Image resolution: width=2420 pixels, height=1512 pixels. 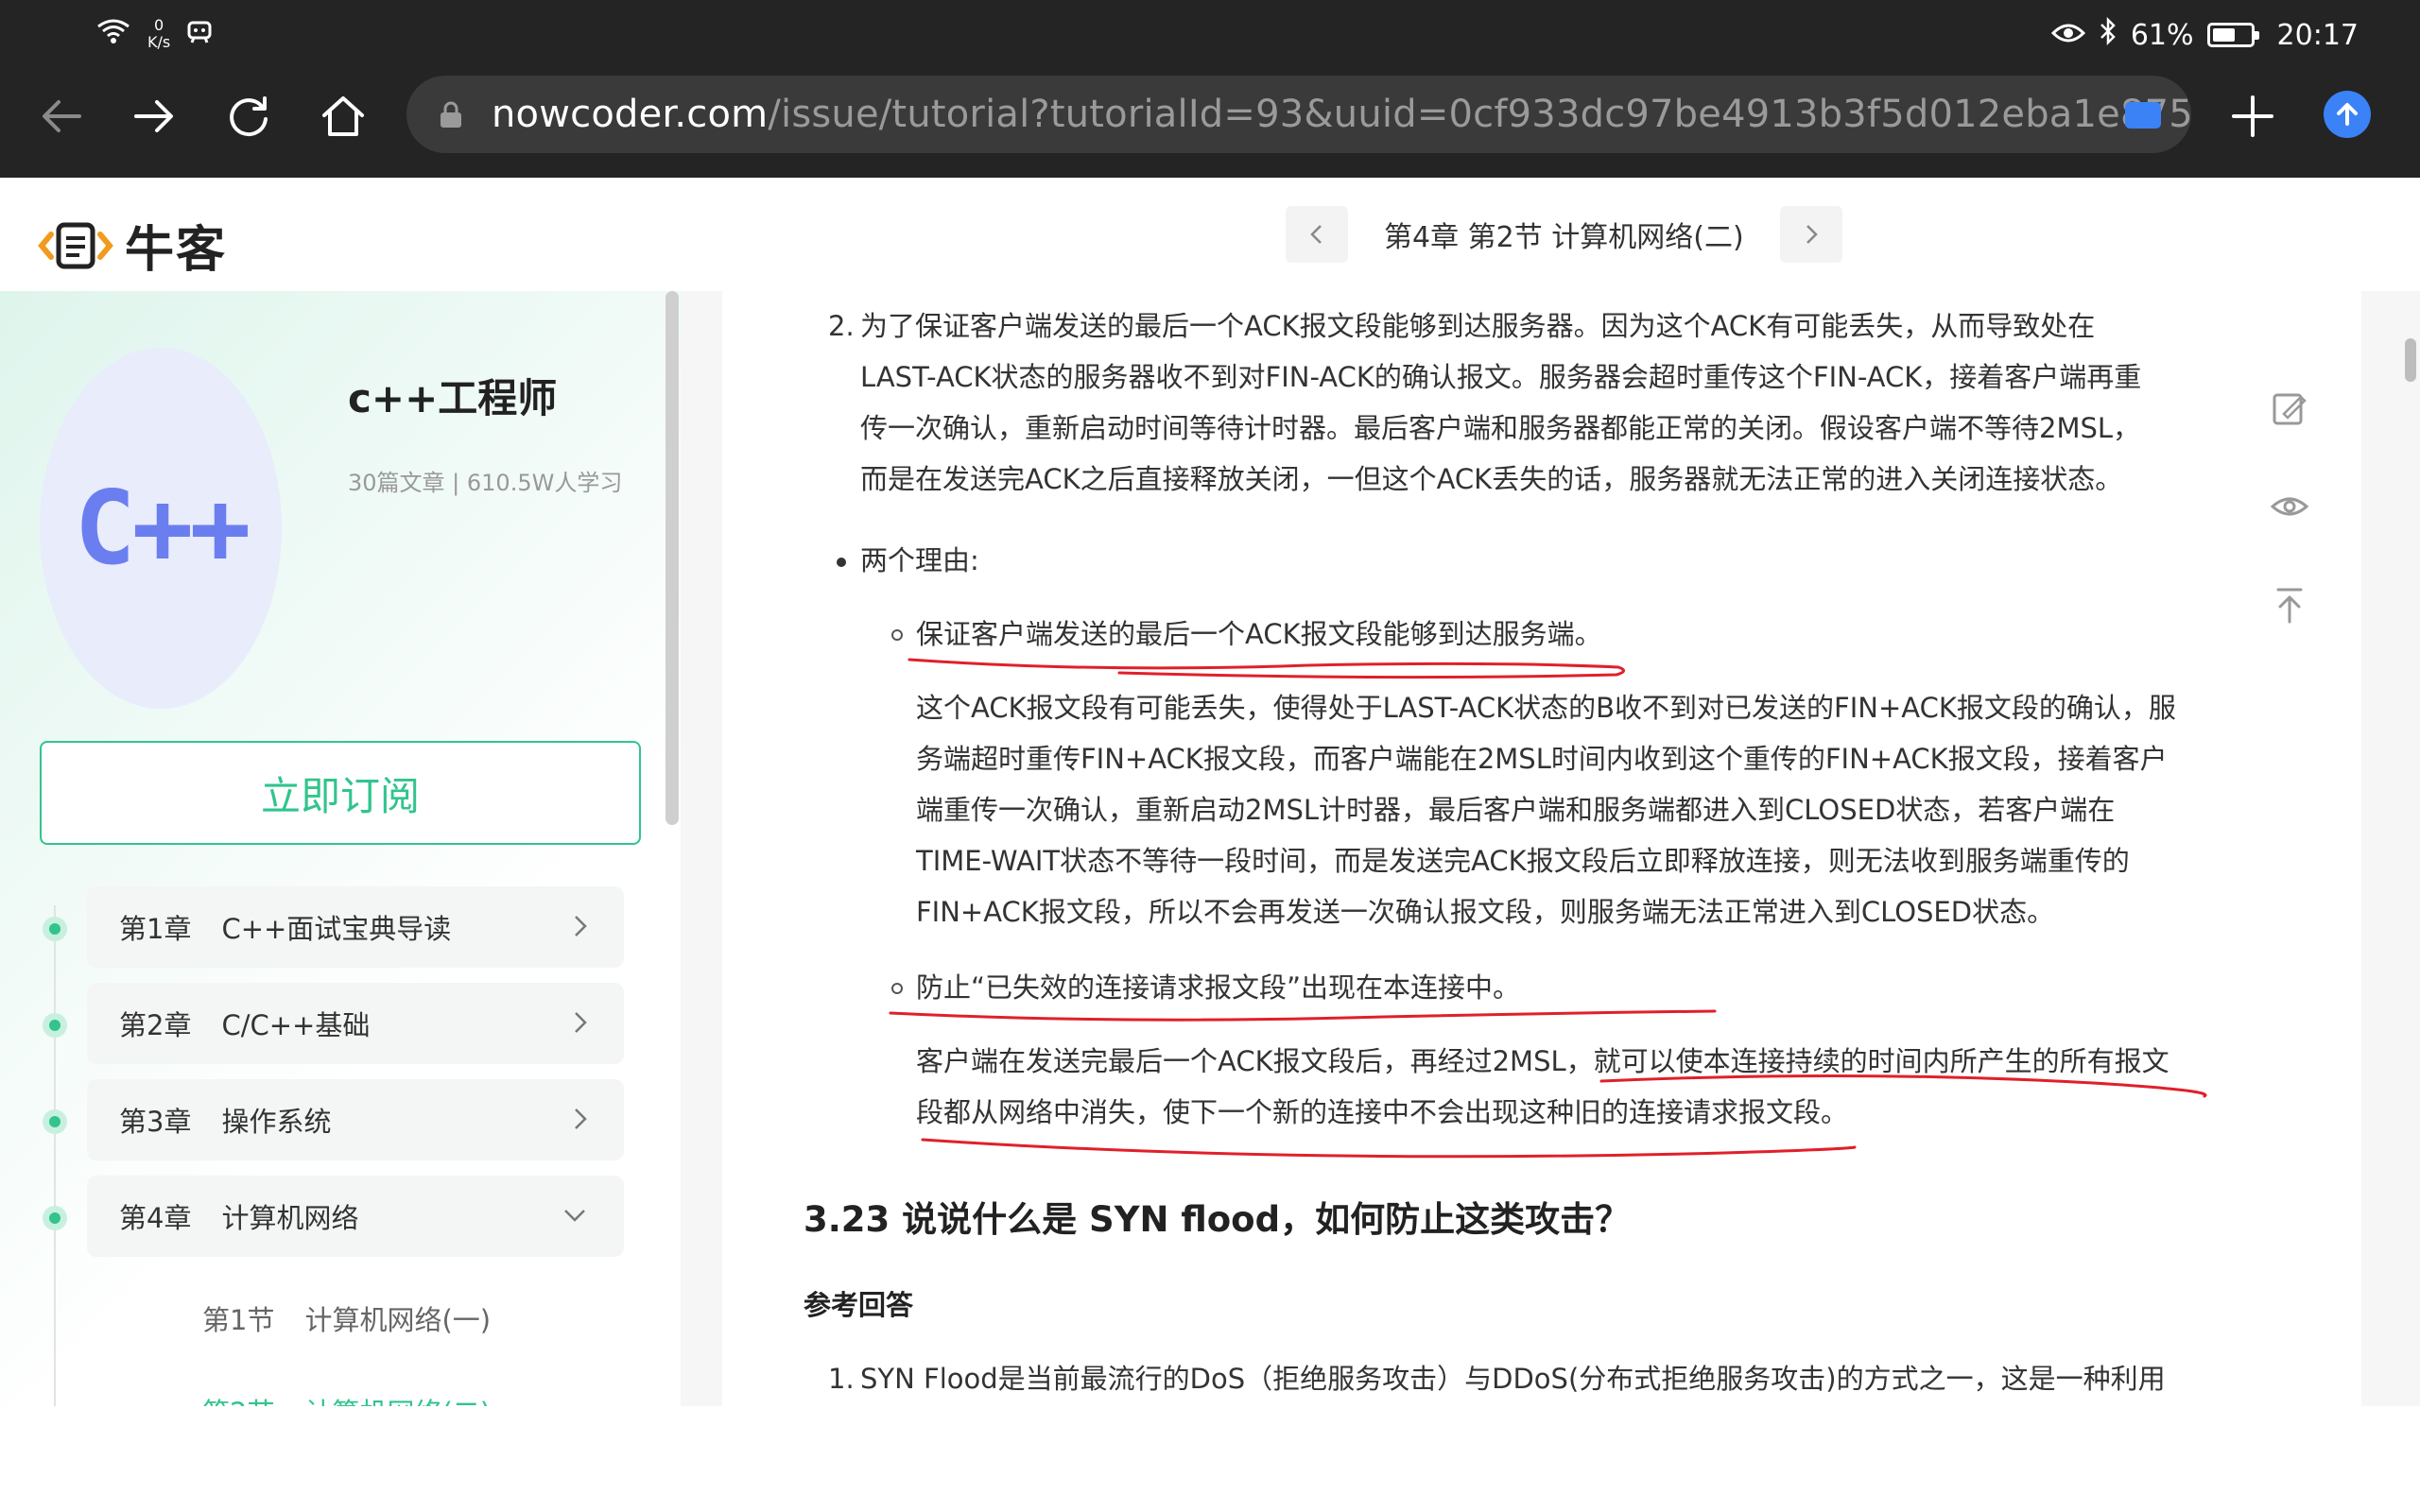 I want to click on nowcoder-logo: 牛客, so click(x=132, y=245).